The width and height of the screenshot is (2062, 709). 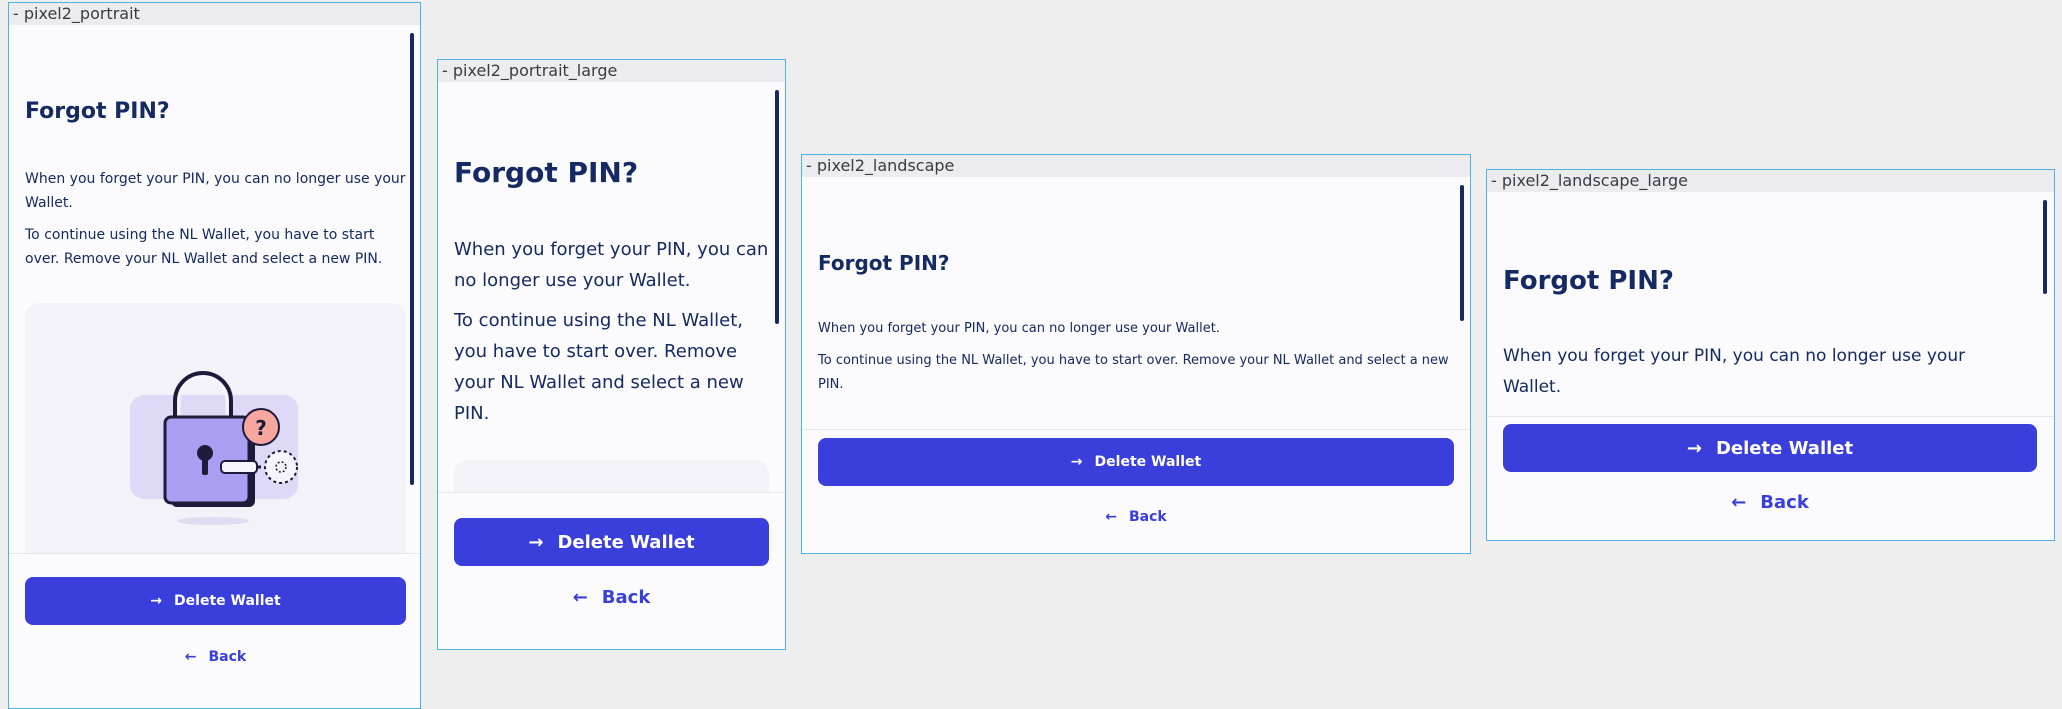 I want to click on lock-with-key-question-icon: ?, so click(x=214, y=448).